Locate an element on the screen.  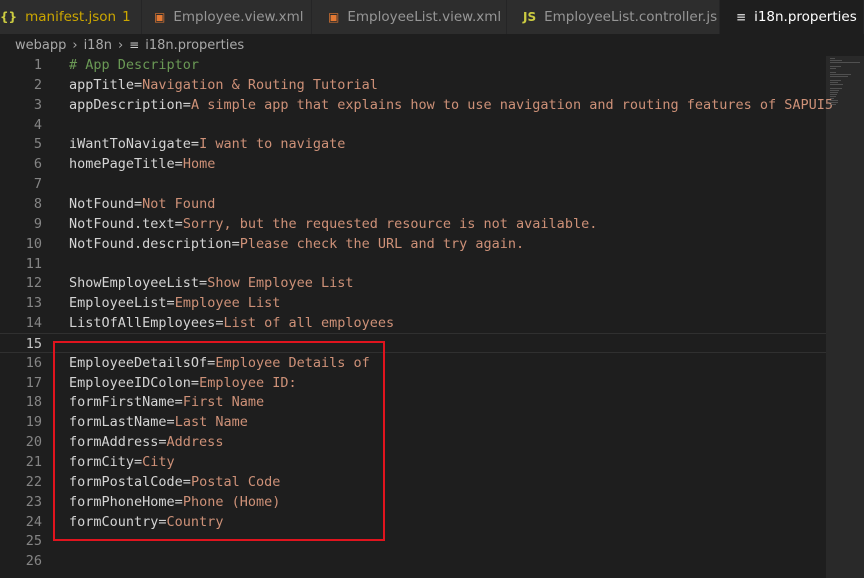
code-line: 22 formPostalCode=Postal Code is located at coordinates (413, 482).